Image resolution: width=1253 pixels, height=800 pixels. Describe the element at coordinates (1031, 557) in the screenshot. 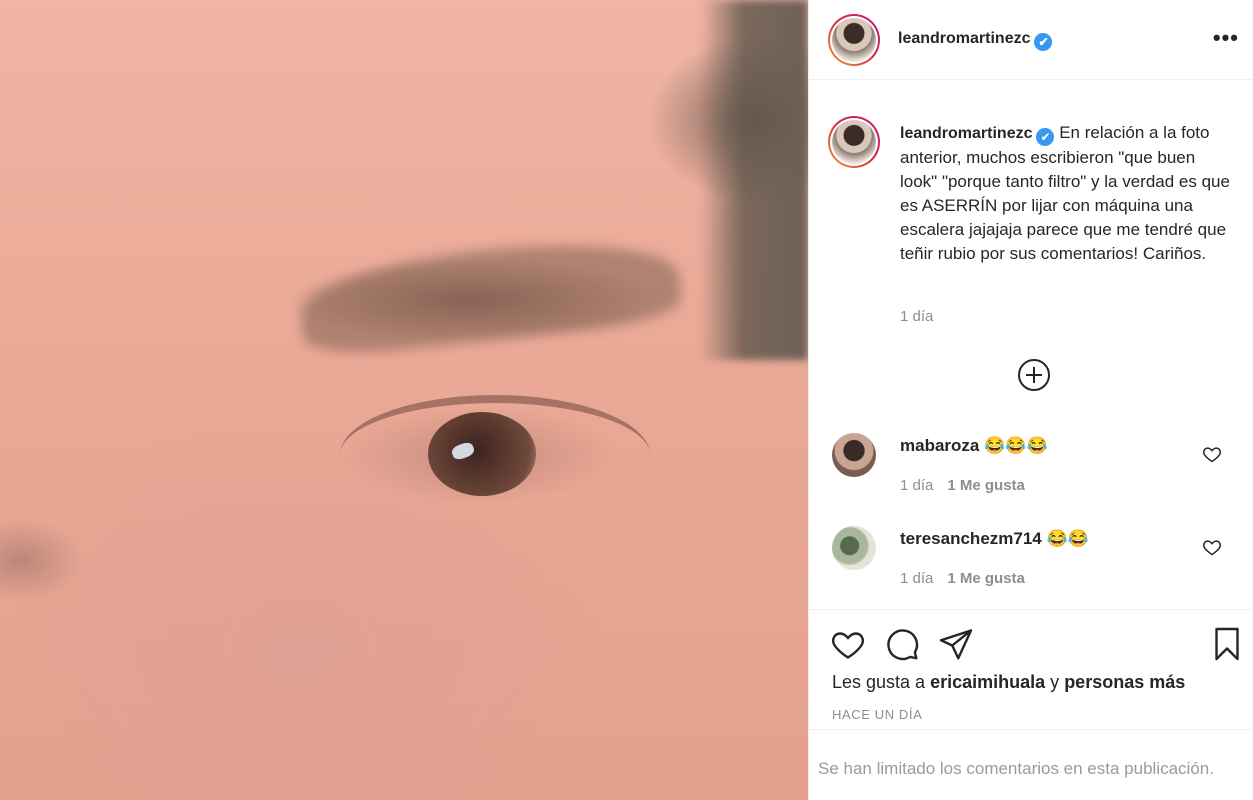

I see `comment-item: teresanchezm714 😂😂 1 día 1 Me gusta` at that location.